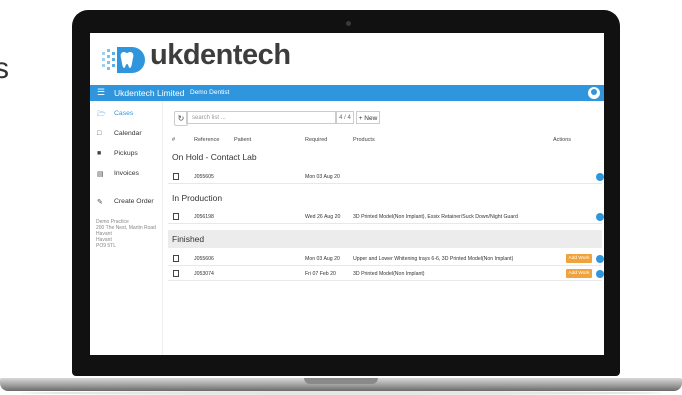 The height and width of the screenshot is (395, 682). Describe the element at coordinates (345, 117) in the screenshot. I see `result-count: 4 / 4` at that location.